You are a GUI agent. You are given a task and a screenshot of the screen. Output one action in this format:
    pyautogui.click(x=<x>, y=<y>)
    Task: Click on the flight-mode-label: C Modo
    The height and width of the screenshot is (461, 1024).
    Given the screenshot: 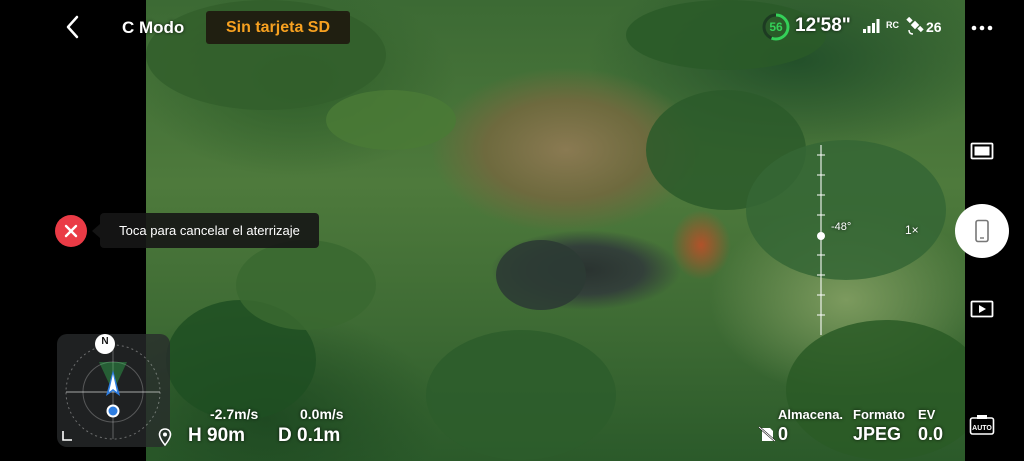 What is the action you would take?
    pyautogui.click(x=153, y=28)
    